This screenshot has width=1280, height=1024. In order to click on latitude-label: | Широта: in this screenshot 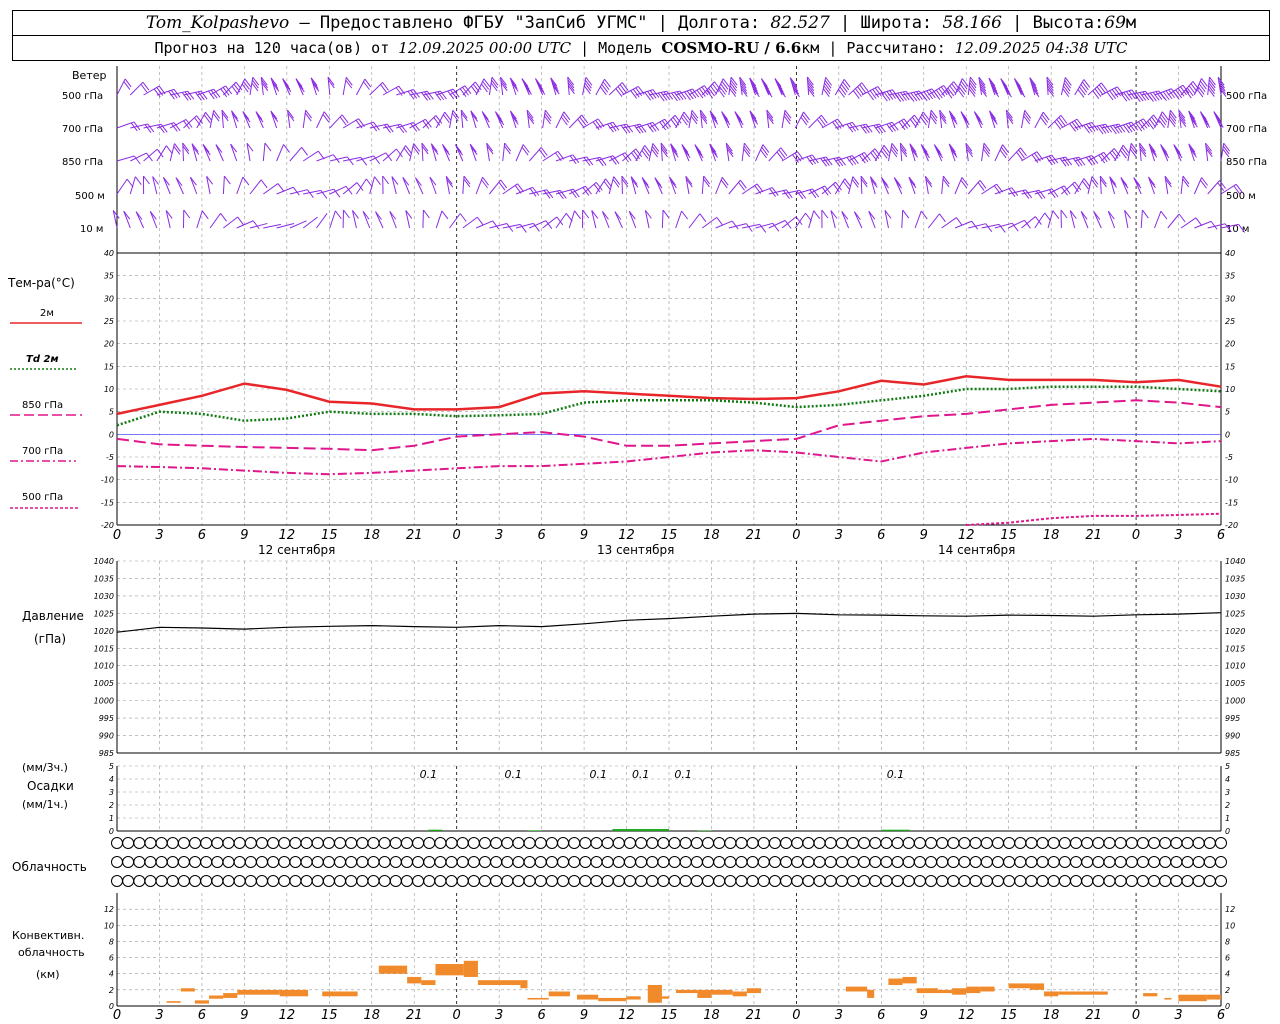, I will do `click(886, 23)`.